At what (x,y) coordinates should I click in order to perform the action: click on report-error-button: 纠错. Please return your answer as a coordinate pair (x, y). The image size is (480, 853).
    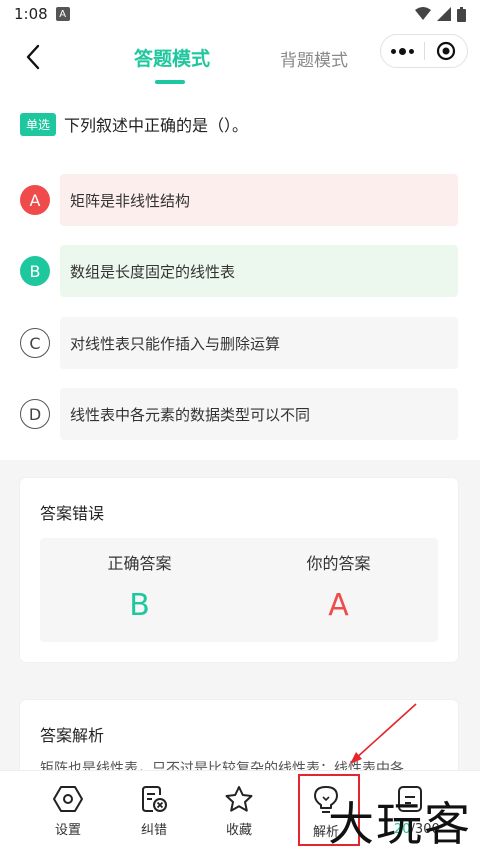
    Looking at the image, I should click on (154, 811).